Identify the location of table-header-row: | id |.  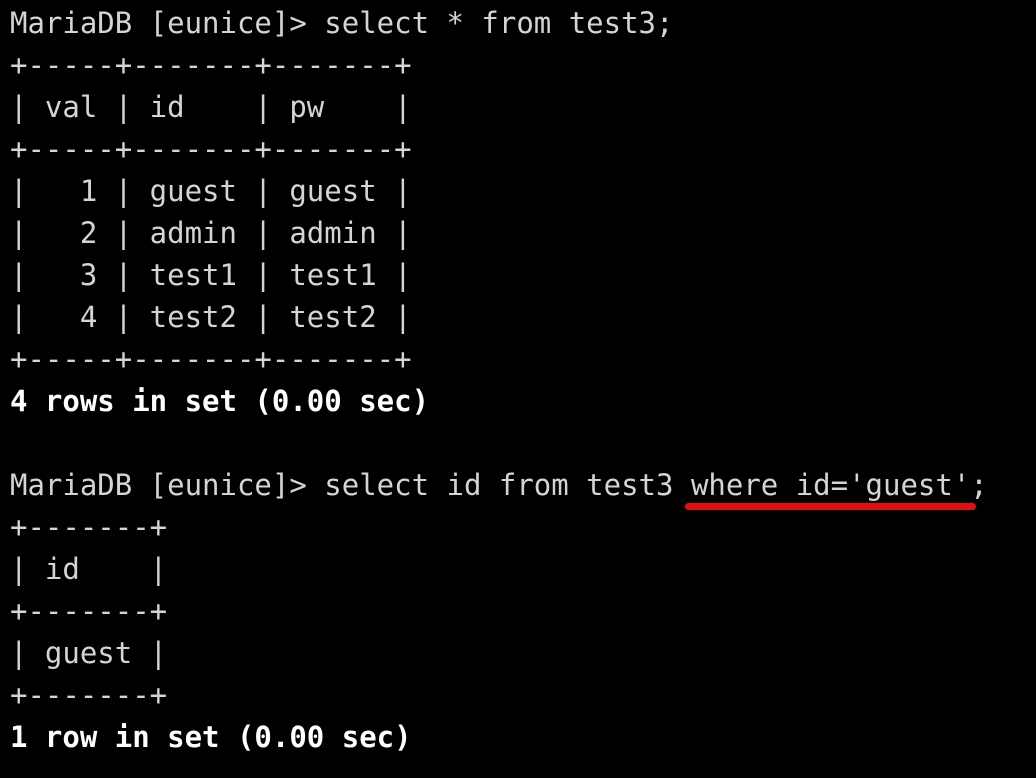
(89, 569).